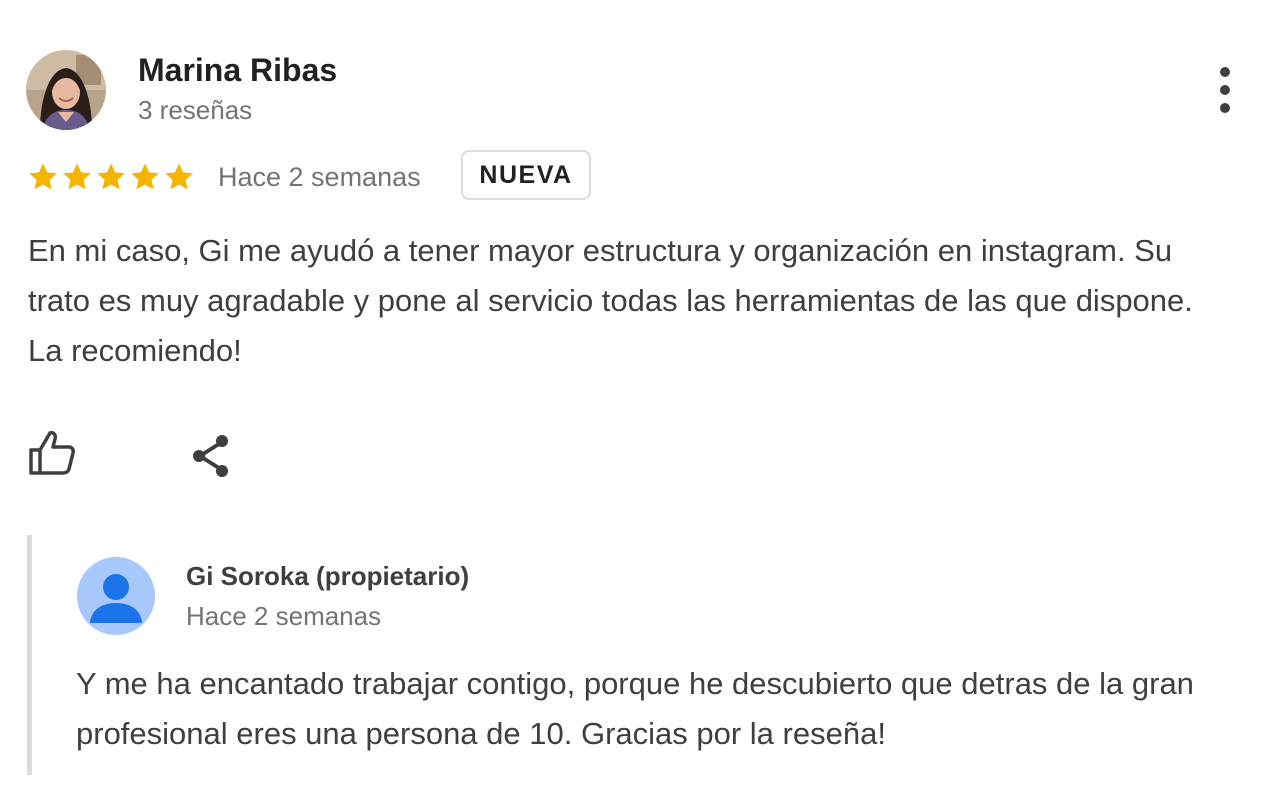  I want to click on reply-date: Hace 2 semanas, so click(284, 616).